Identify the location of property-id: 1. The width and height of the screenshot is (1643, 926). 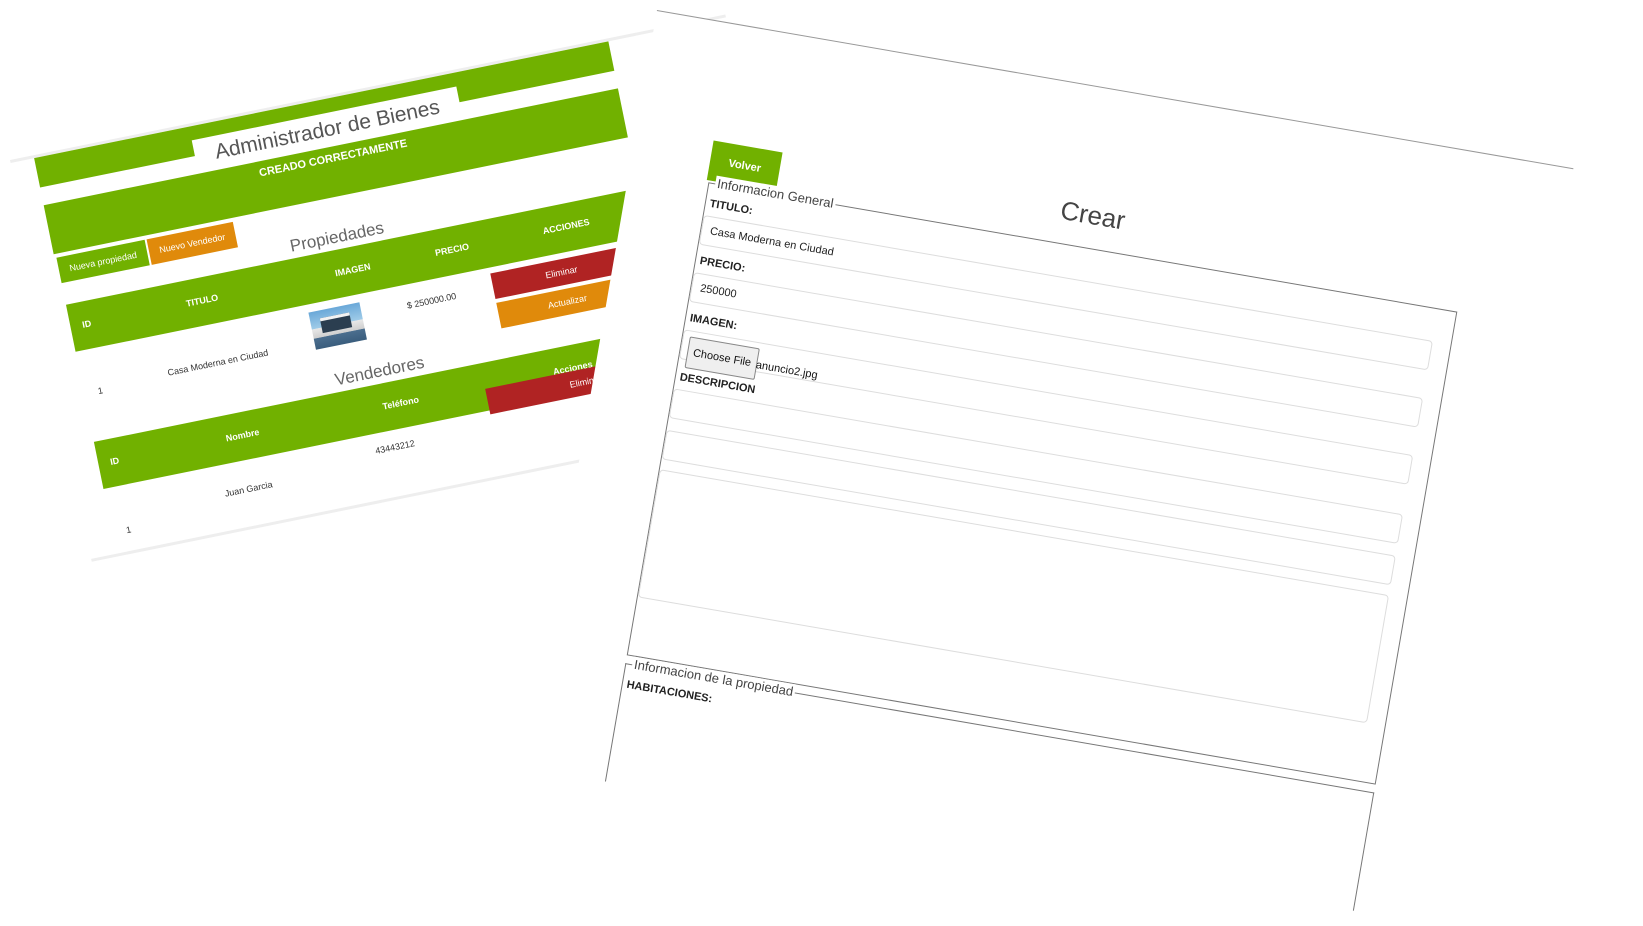
(100, 391).